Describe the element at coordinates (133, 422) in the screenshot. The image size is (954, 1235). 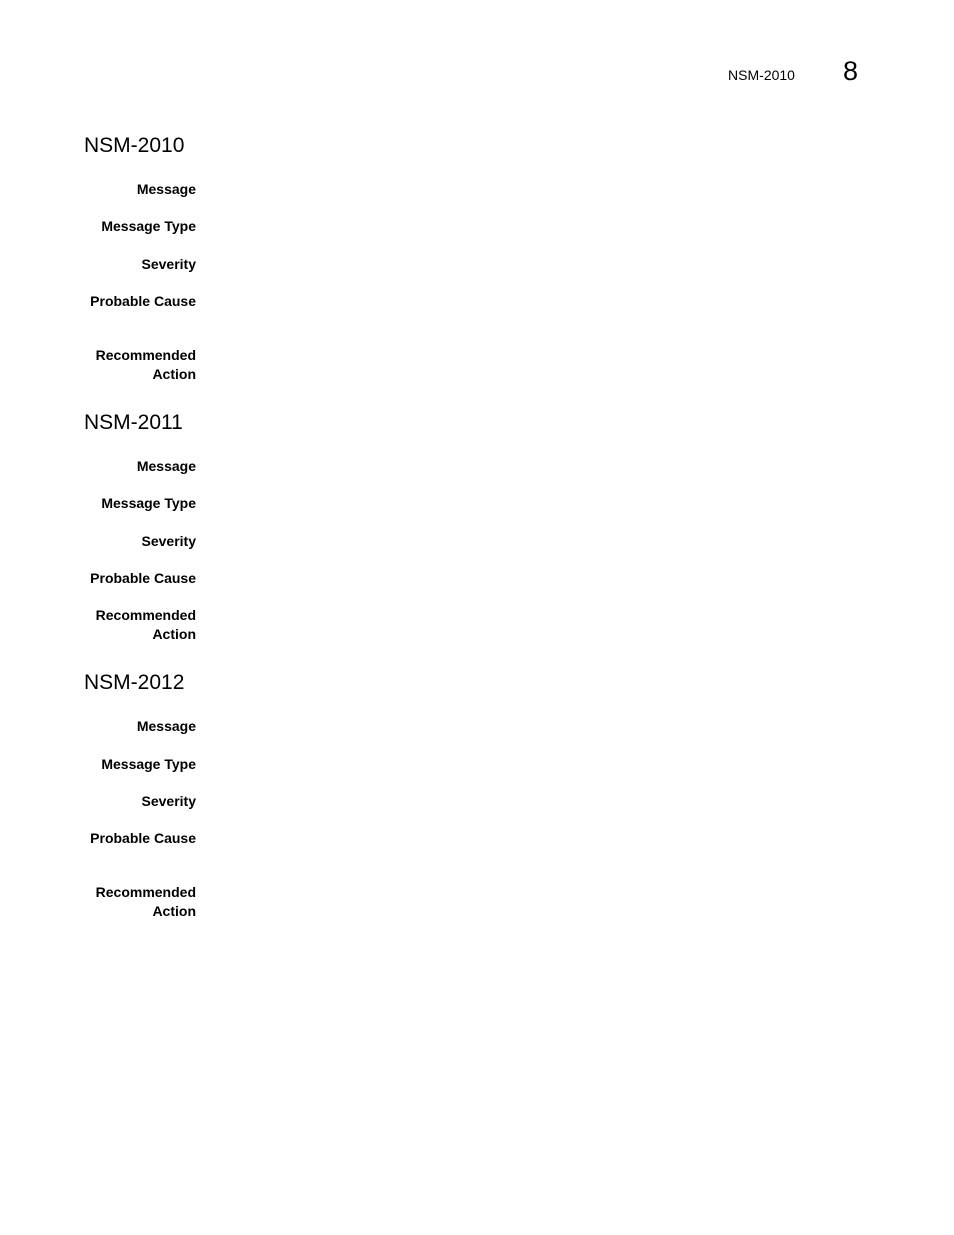
I see `entry-title: NSM-2011` at that location.